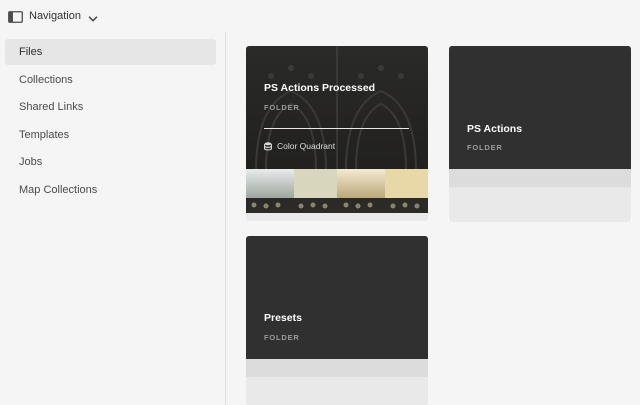 The image size is (640, 405). I want to click on folder-meta: Color Quadrant, so click(299, 146).